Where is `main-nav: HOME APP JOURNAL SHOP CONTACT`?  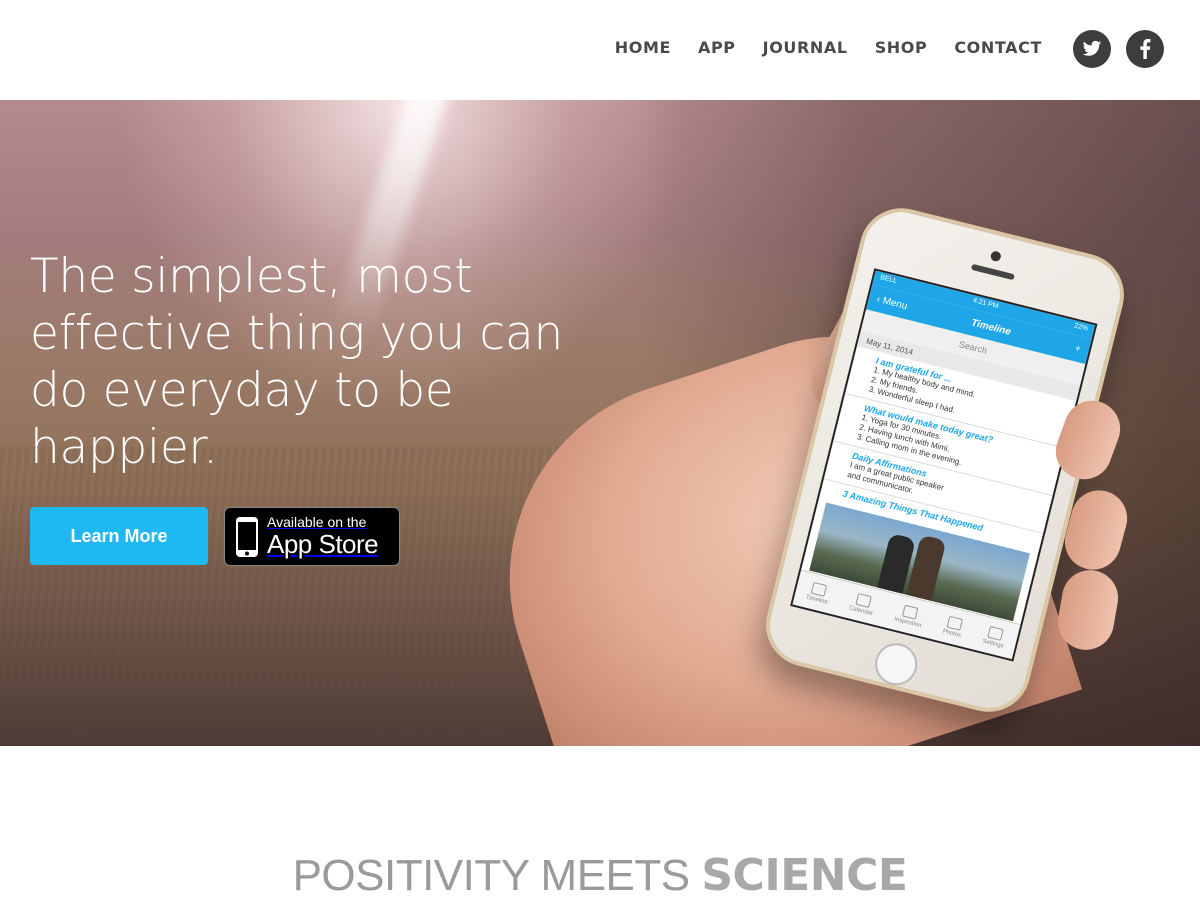 main-nav: HOME APP JOURNAL SHOP CONTACT is located at coordinates (828, 47).